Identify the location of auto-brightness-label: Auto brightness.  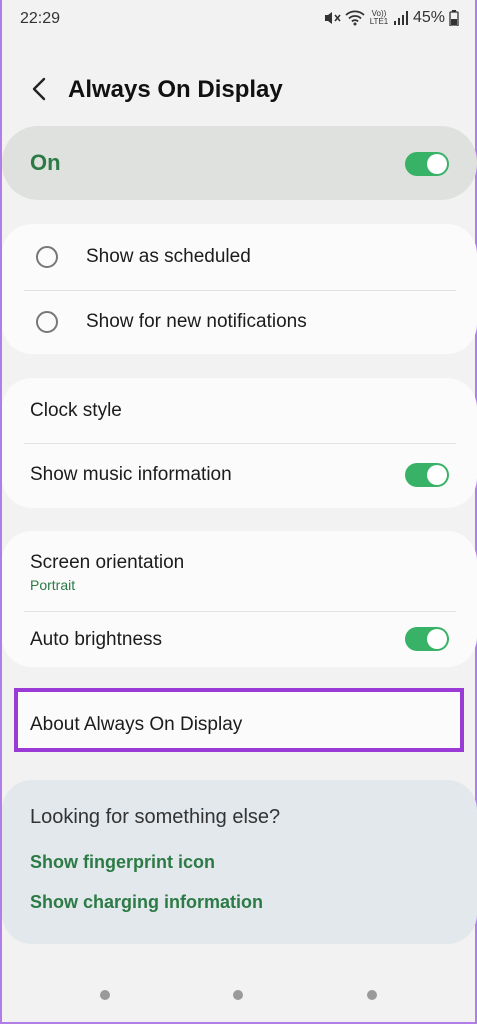
(96, 639).